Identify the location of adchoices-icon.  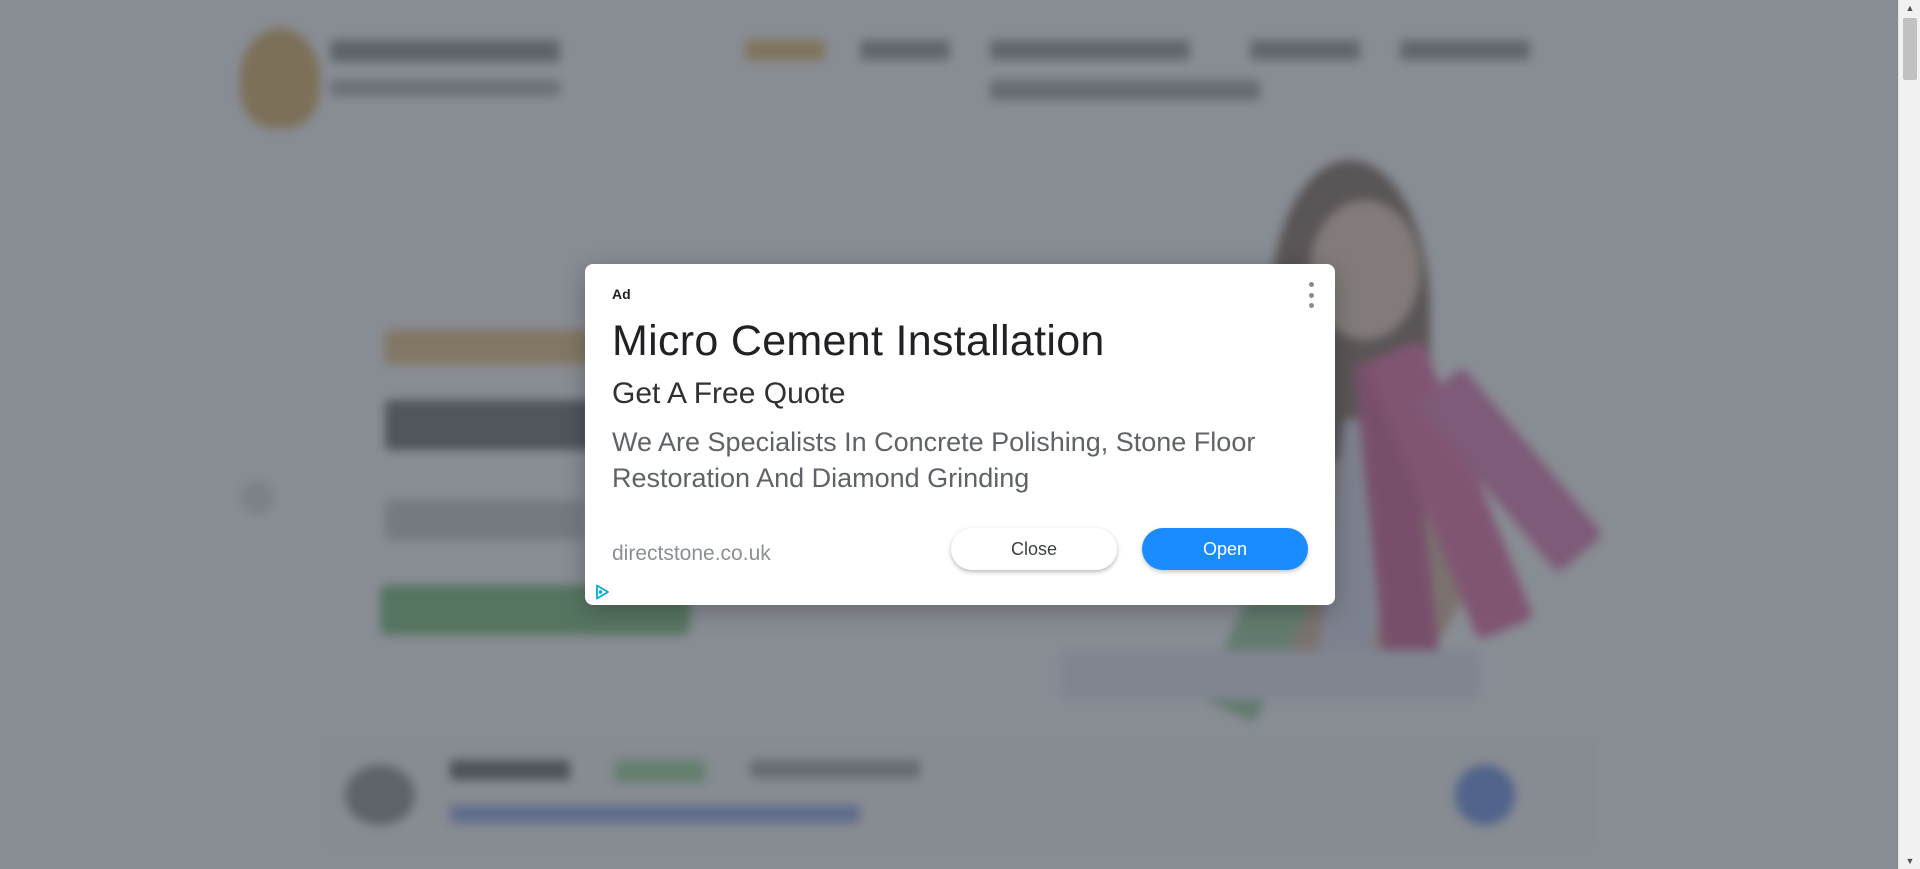
(602, 592).